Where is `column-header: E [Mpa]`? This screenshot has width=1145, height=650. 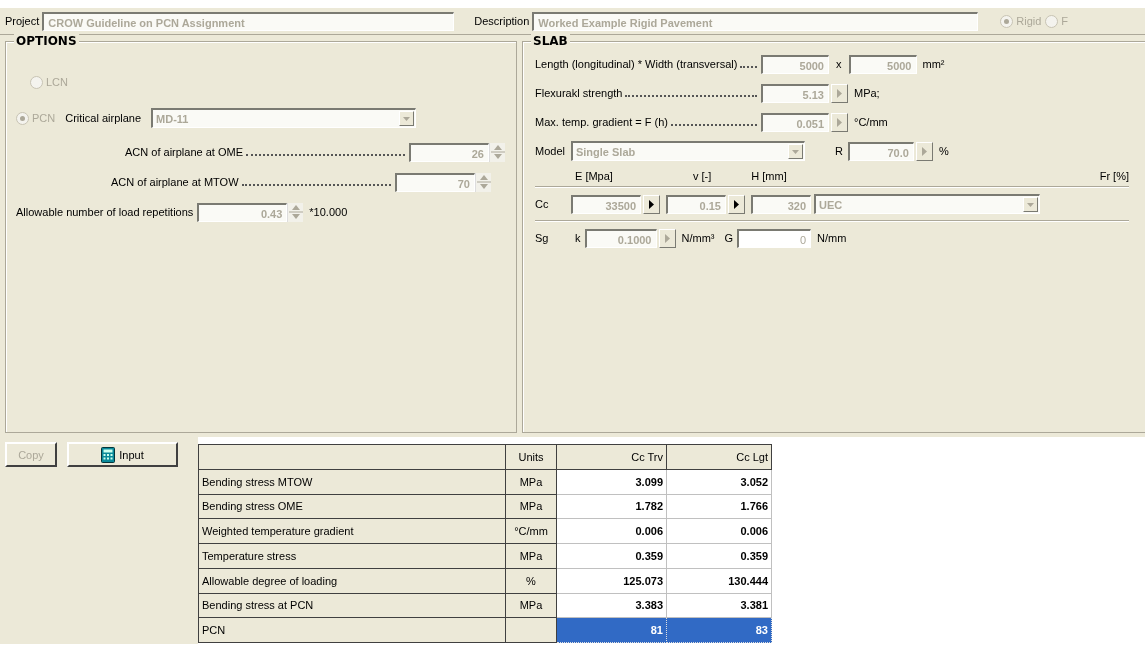
column-header: E [Mpa] is located at coordinates (594, 176).